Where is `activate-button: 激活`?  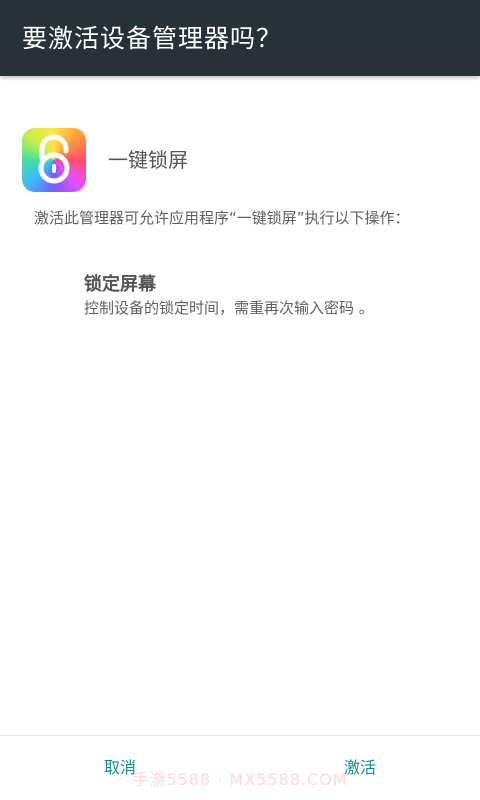
activate-button: 激活 is located at coordinates (360, 768).